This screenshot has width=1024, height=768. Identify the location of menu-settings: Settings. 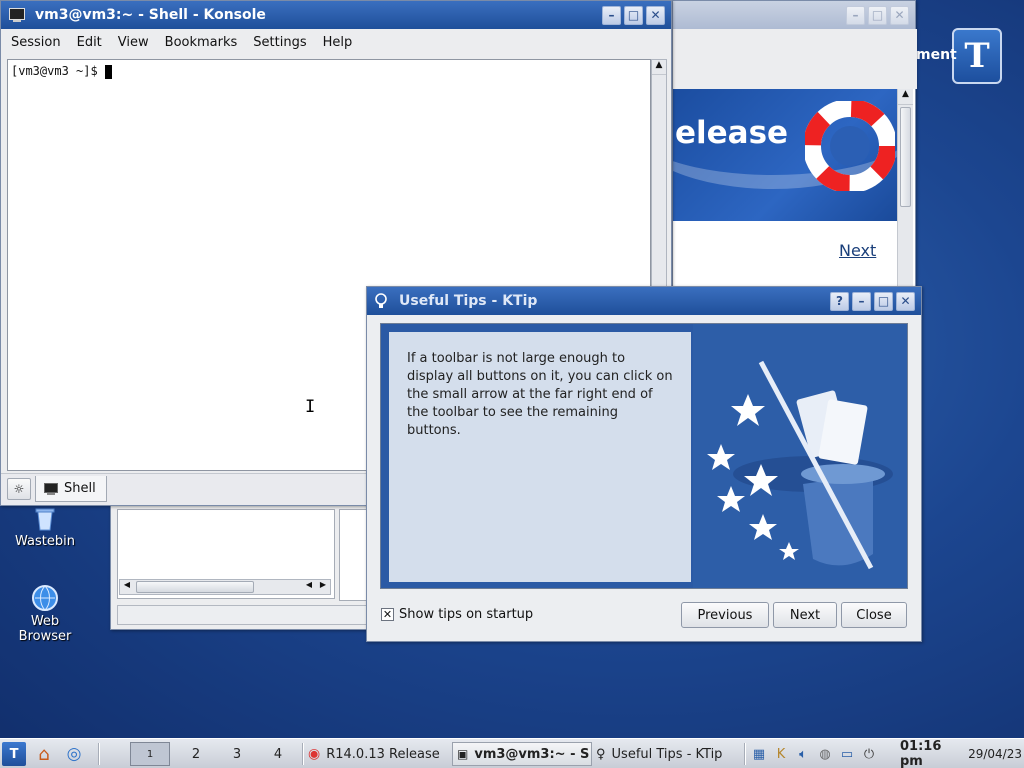
(279, 42).